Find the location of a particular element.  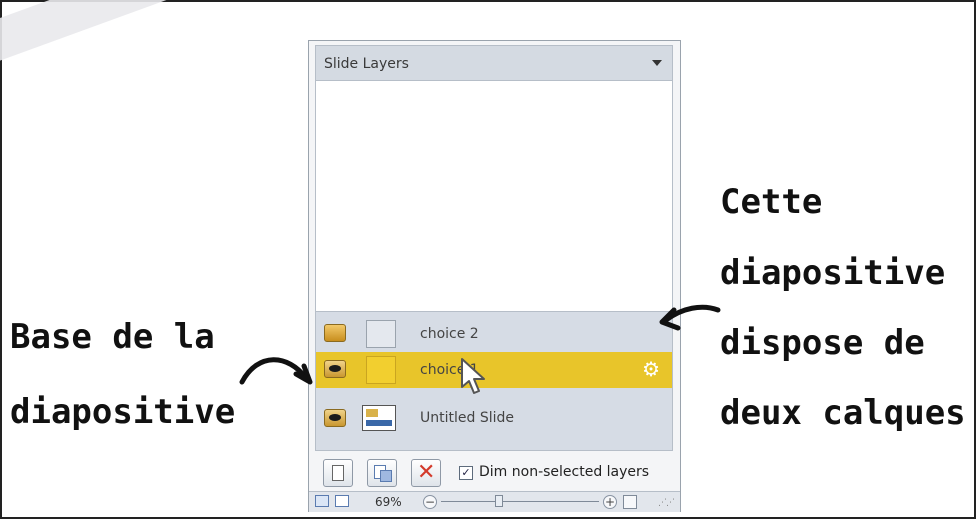

layer-row-choice-2: choice 2 is located at coordinates (494, 333).